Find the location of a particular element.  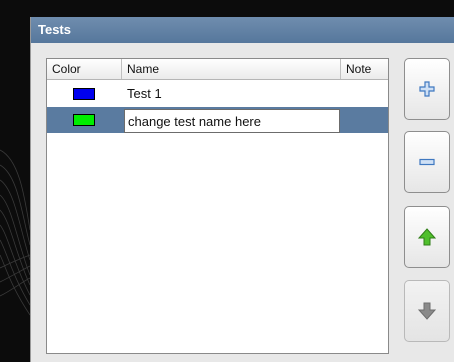

remove-test-button is located at coordinates (427, 162).